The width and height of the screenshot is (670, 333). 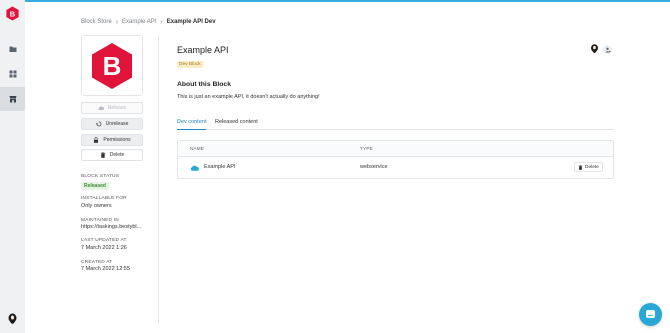 What do you see at coordinates (105, 269) in the screenshot?
I see `created-value: 7 March 2022 12:55` at bounding box center [105, 269].